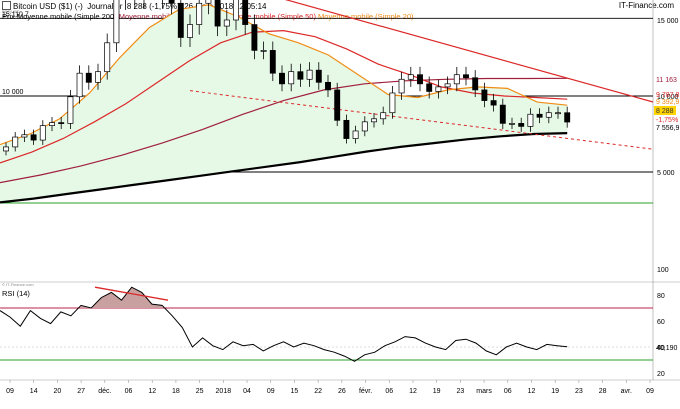  I want to click on price-marker-label: 7 556,9, so click(667, 128).